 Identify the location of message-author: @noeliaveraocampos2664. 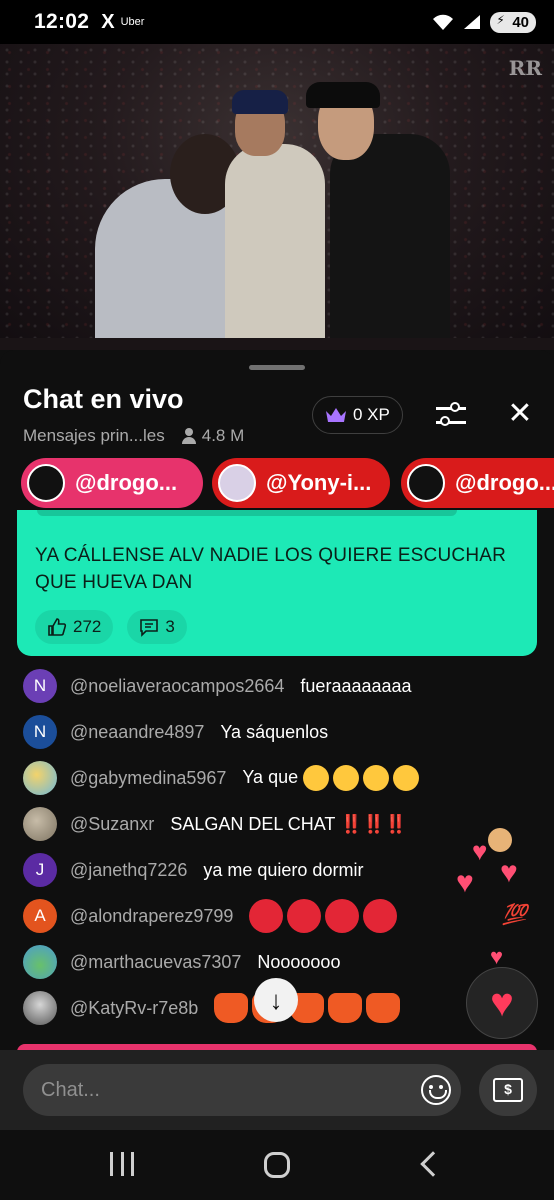
(177, 685).